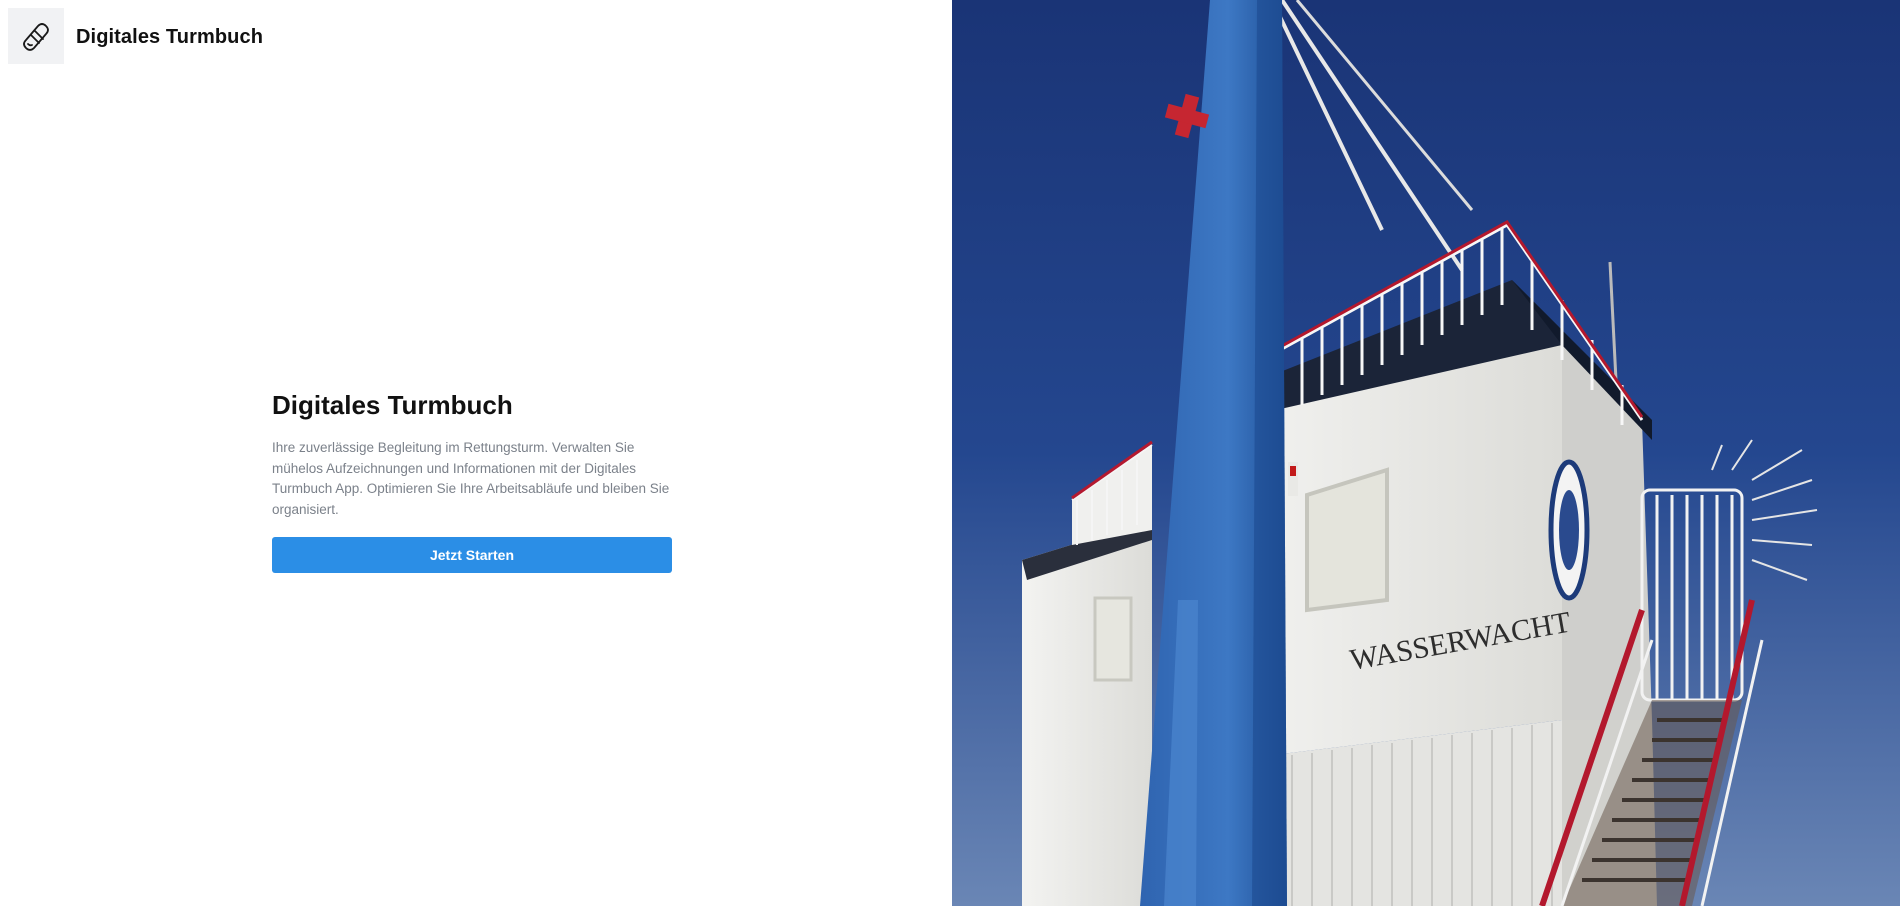  What do you see at coordinates (170, 37) in the screenshot?
I see `app-name: Digitales Turmbuch` at bounding box center [170, 37].